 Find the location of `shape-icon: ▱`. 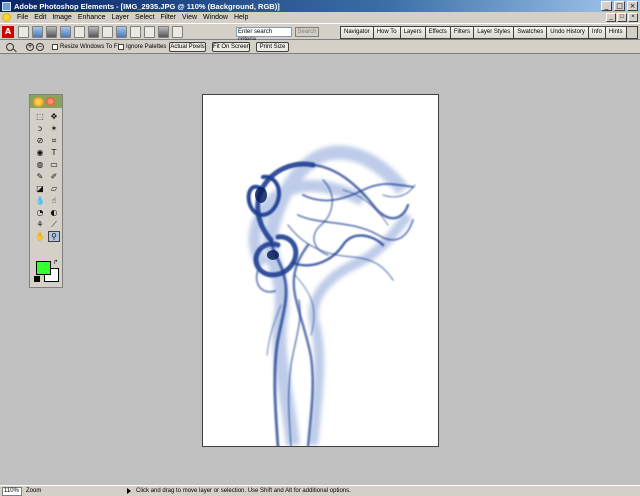

shape-icon: ▱ is located at coordinates (54, 188).